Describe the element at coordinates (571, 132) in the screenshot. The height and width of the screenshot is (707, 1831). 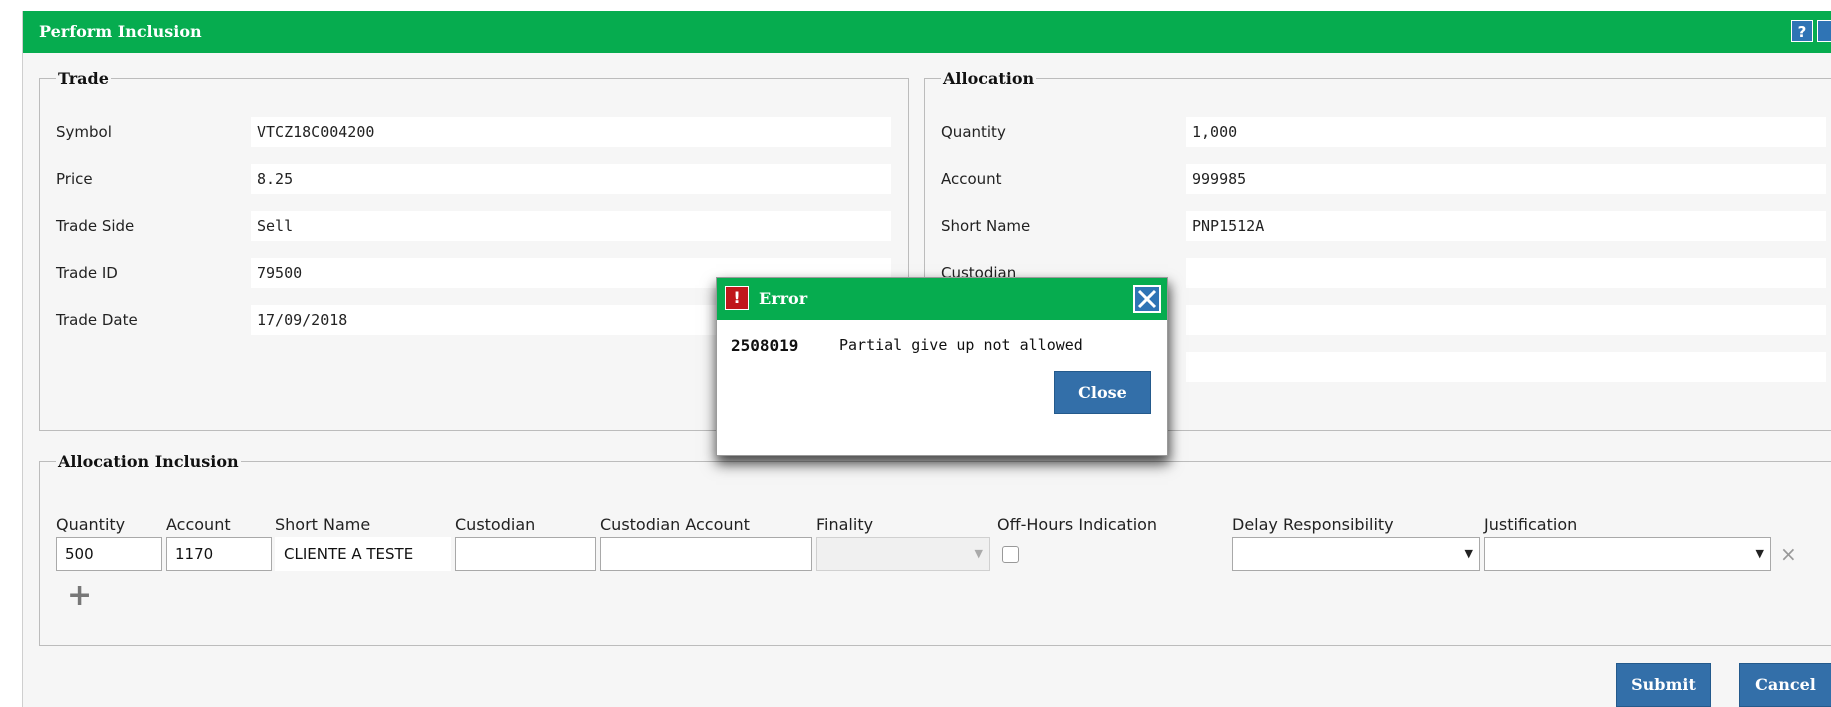
I see `symbol-value: VTCZ18C004200` at that location.